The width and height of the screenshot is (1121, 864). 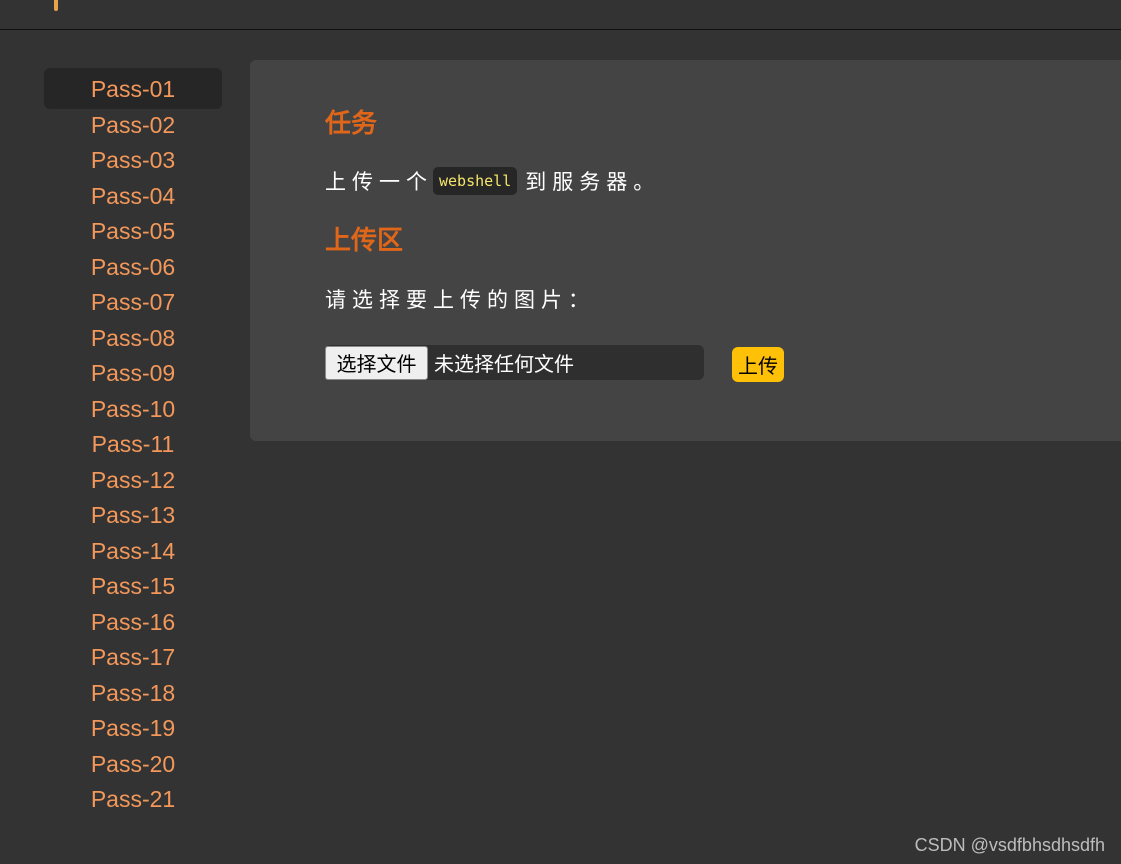 I want to click on sidebar-item-pass-10: Pass-10, so click(x=133, y=406).